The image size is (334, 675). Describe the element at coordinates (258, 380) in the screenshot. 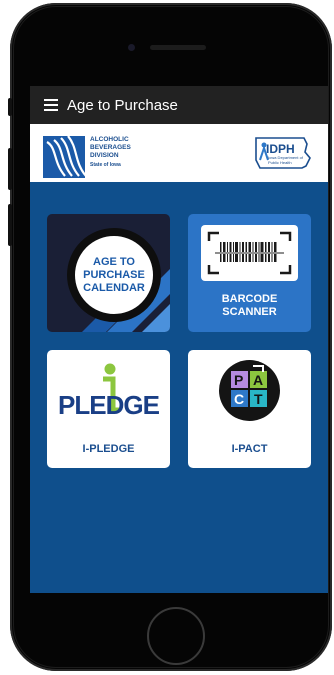

I see `i-pact-letter-a: A` at that location.